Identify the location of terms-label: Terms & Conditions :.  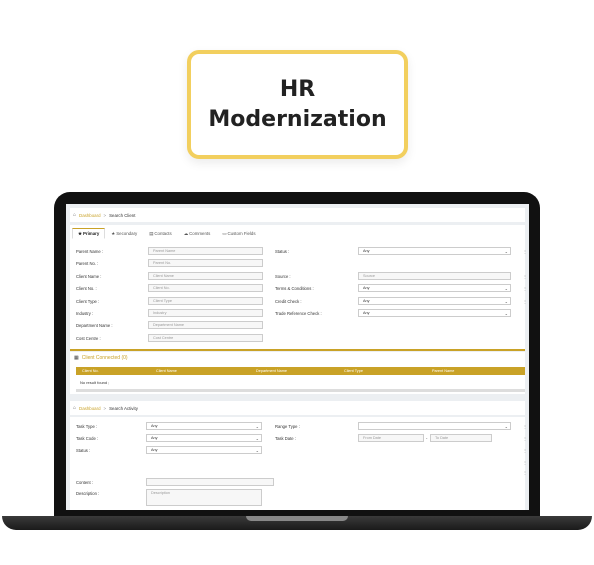
(294, 288).